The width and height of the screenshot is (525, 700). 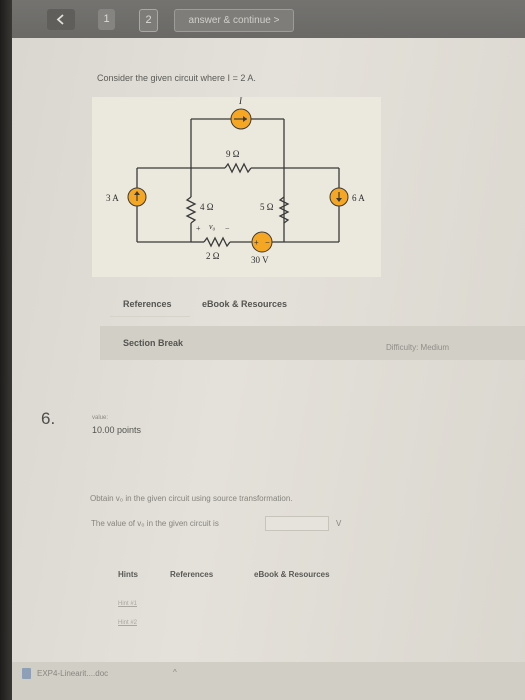 I want to click on answer-prompt: The value of v₀ in the given circuit is, so click(x=155, y=523).